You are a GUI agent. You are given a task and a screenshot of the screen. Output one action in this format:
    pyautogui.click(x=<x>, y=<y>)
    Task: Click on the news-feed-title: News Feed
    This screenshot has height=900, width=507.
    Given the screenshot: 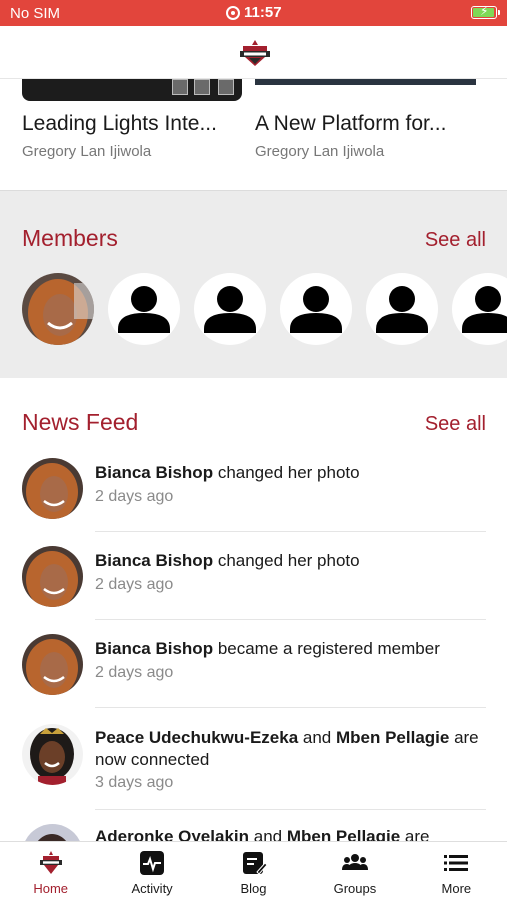 What is the action you would take?
    pyautogui.click(x=80, y=422)
    